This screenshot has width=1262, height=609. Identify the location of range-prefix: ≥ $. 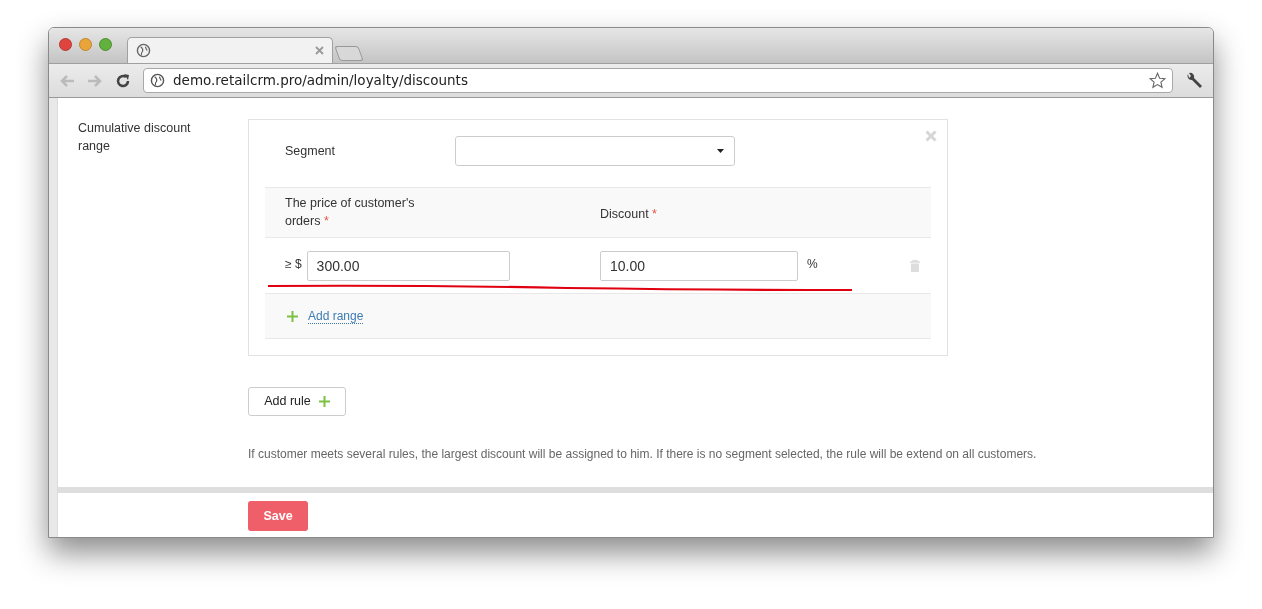
(293, 264).